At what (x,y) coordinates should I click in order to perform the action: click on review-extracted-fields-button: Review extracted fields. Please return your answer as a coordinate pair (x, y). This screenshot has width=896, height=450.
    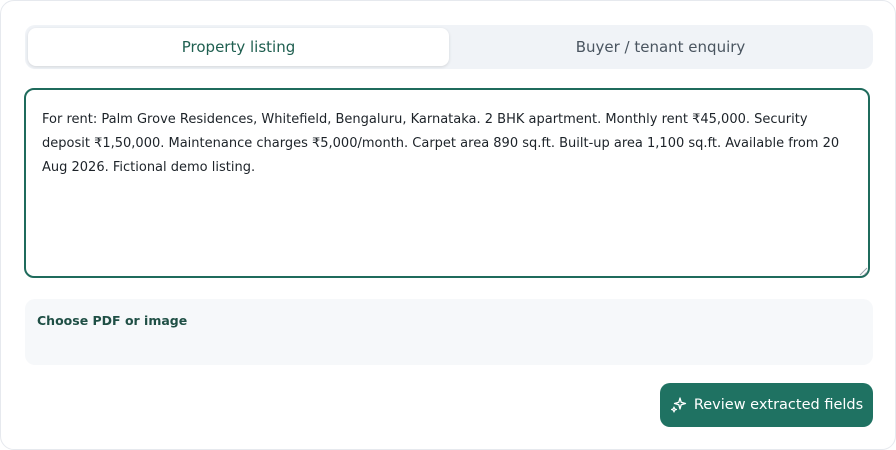
    Looking at the image, I should click on (766, 405).